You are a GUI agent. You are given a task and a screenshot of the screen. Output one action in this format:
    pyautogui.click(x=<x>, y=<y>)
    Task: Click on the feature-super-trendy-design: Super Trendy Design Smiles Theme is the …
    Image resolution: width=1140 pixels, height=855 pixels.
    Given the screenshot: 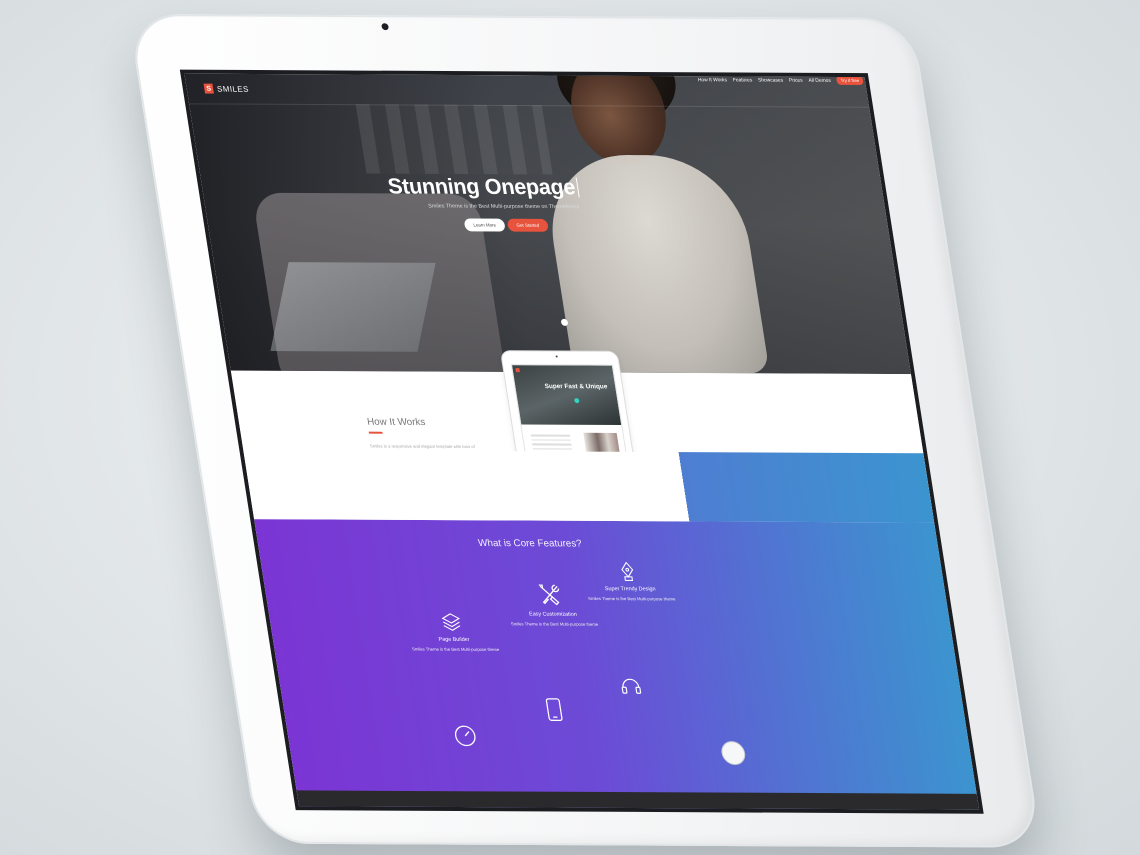 What is the action you would take?
    pyautogui.click(x=629, y=581)
    